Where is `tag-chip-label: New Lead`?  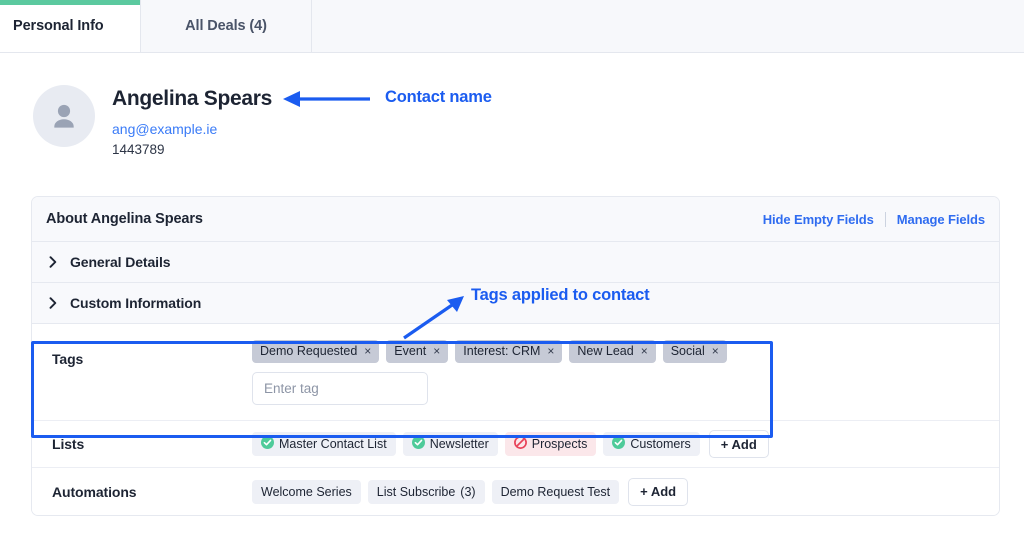
tag-chip-label: New Lead is located at coordinates (605, 351).